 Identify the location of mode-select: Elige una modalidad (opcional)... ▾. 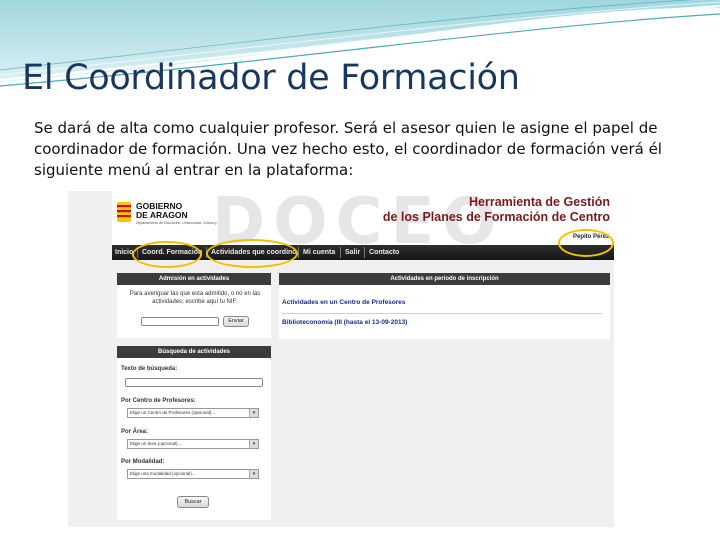
(193, 474).